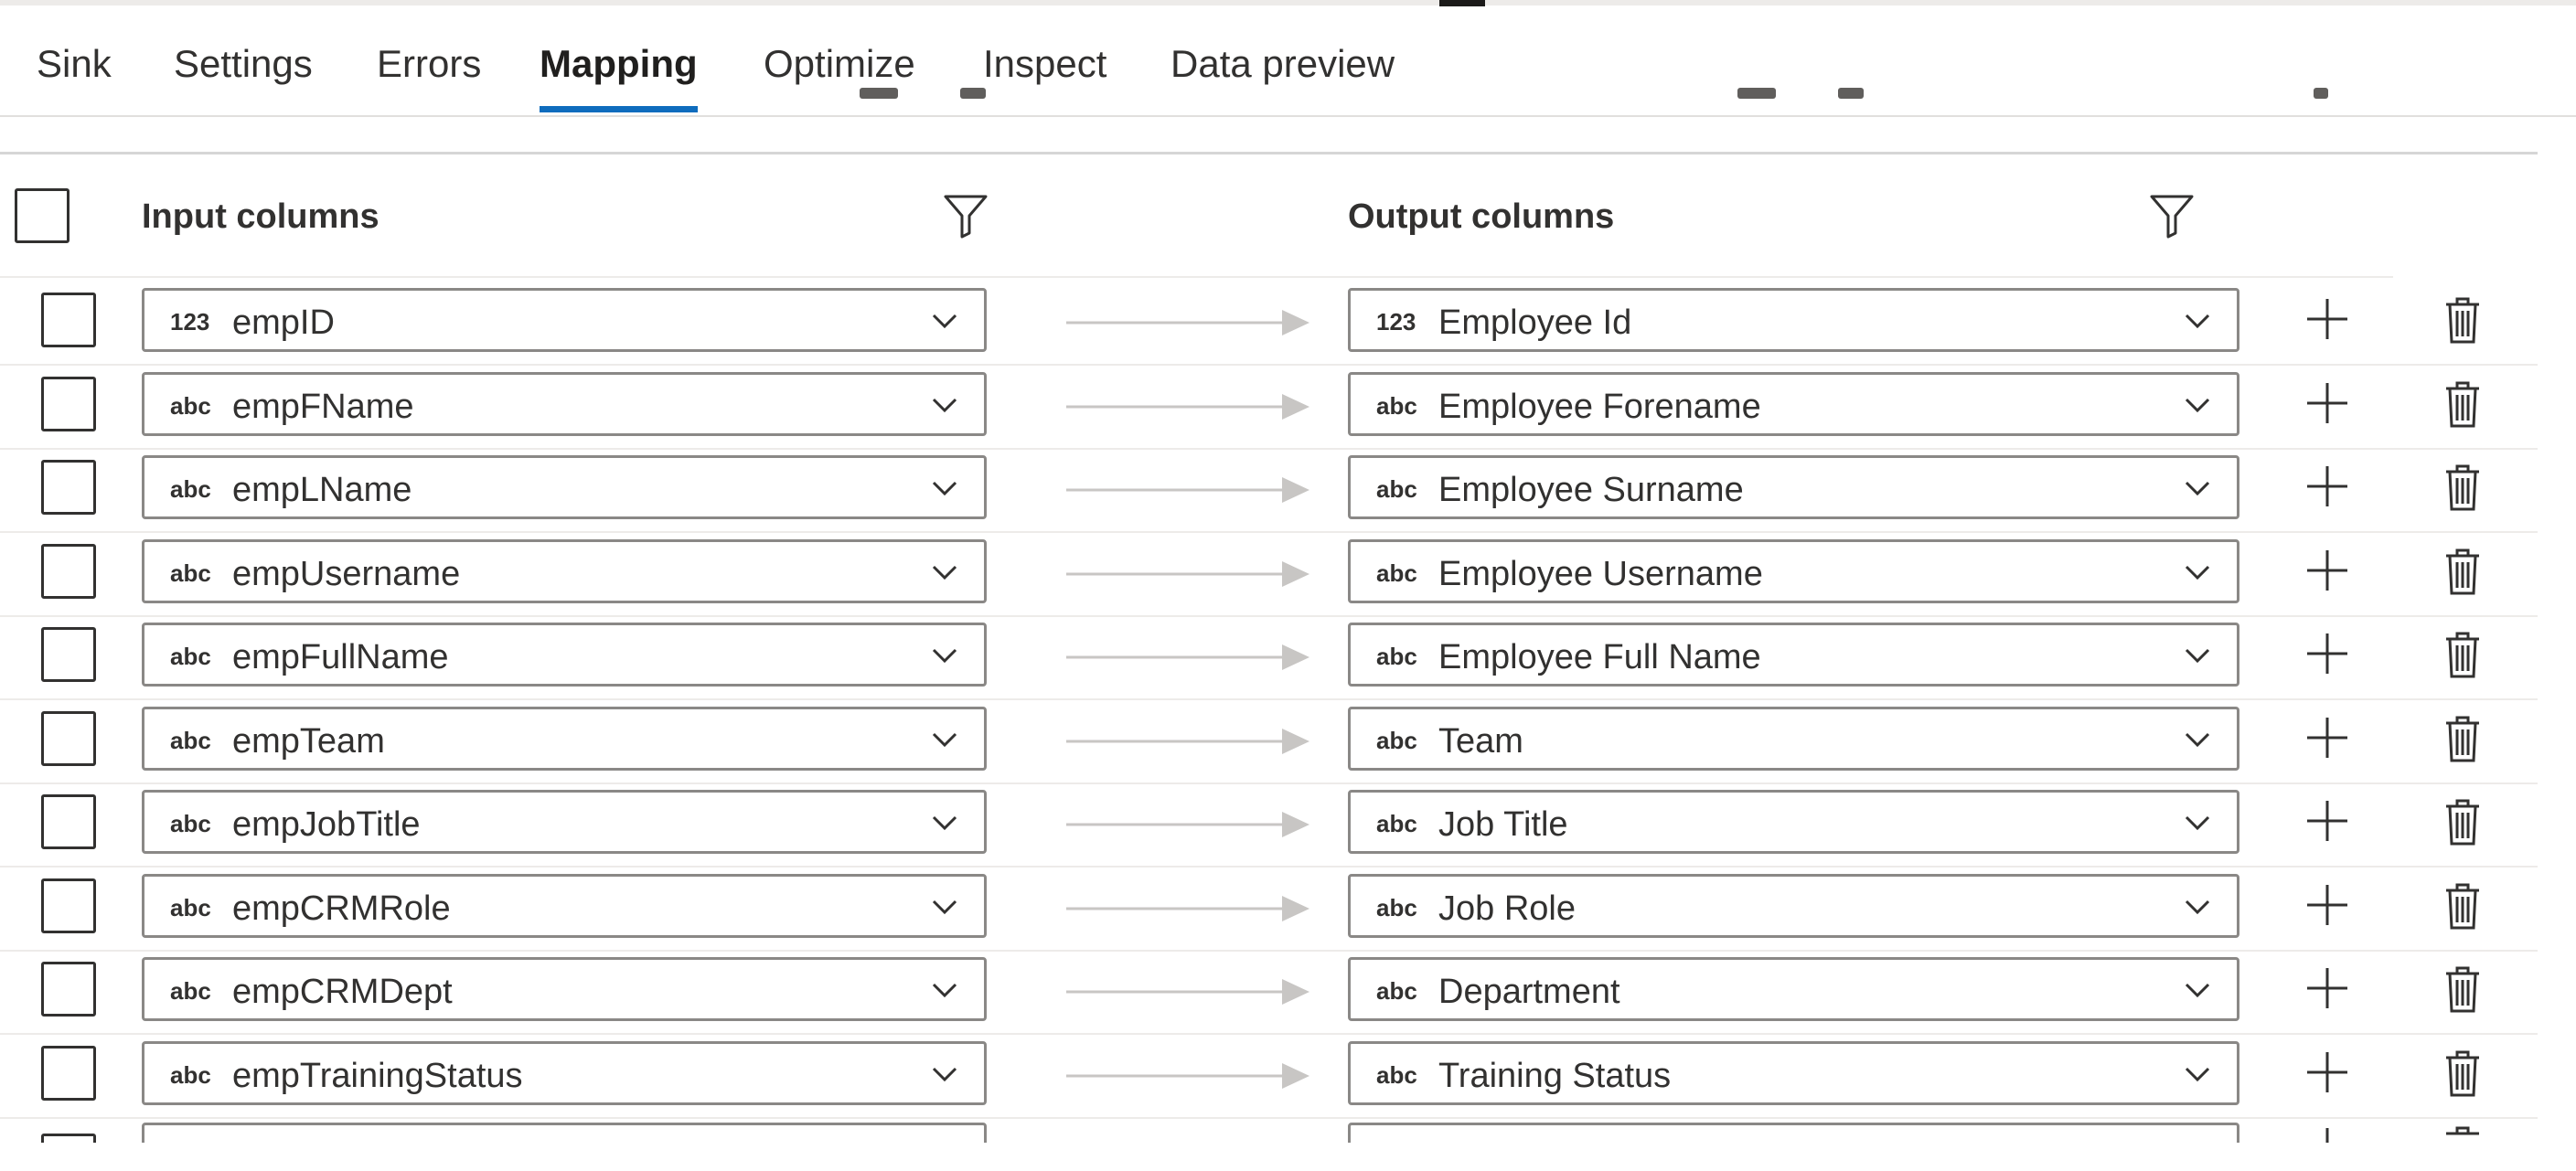 This screenshot has height=1171, width=2576. What do you see at coordinates (42, 215) in the screenshot?
I see `select-all-checkbox` at bounding box center [42, 215].